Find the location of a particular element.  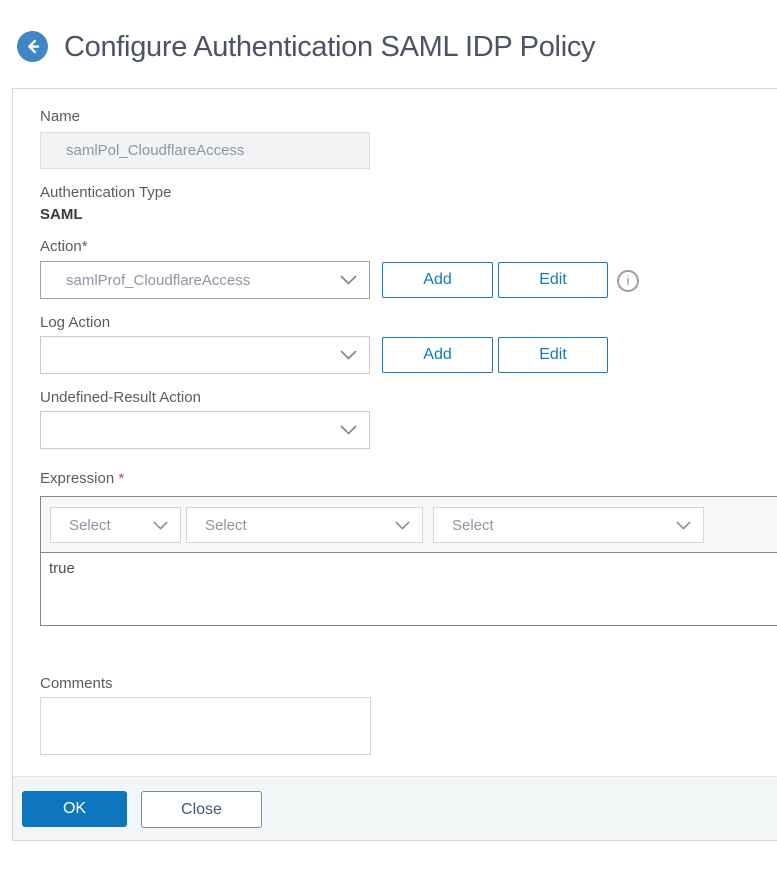

arrow-left-icon is located at coordinates (32, 46).